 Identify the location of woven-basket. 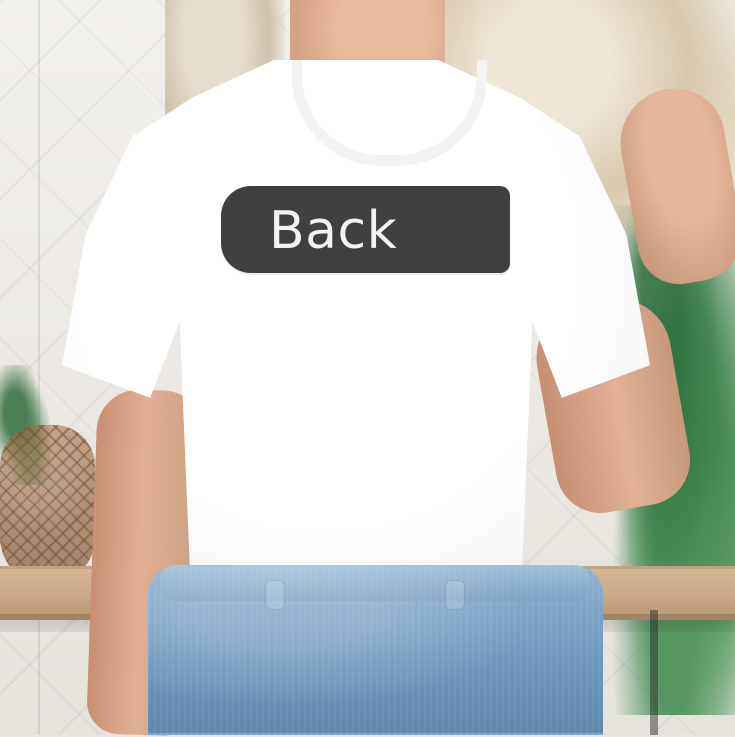
(47, 505).